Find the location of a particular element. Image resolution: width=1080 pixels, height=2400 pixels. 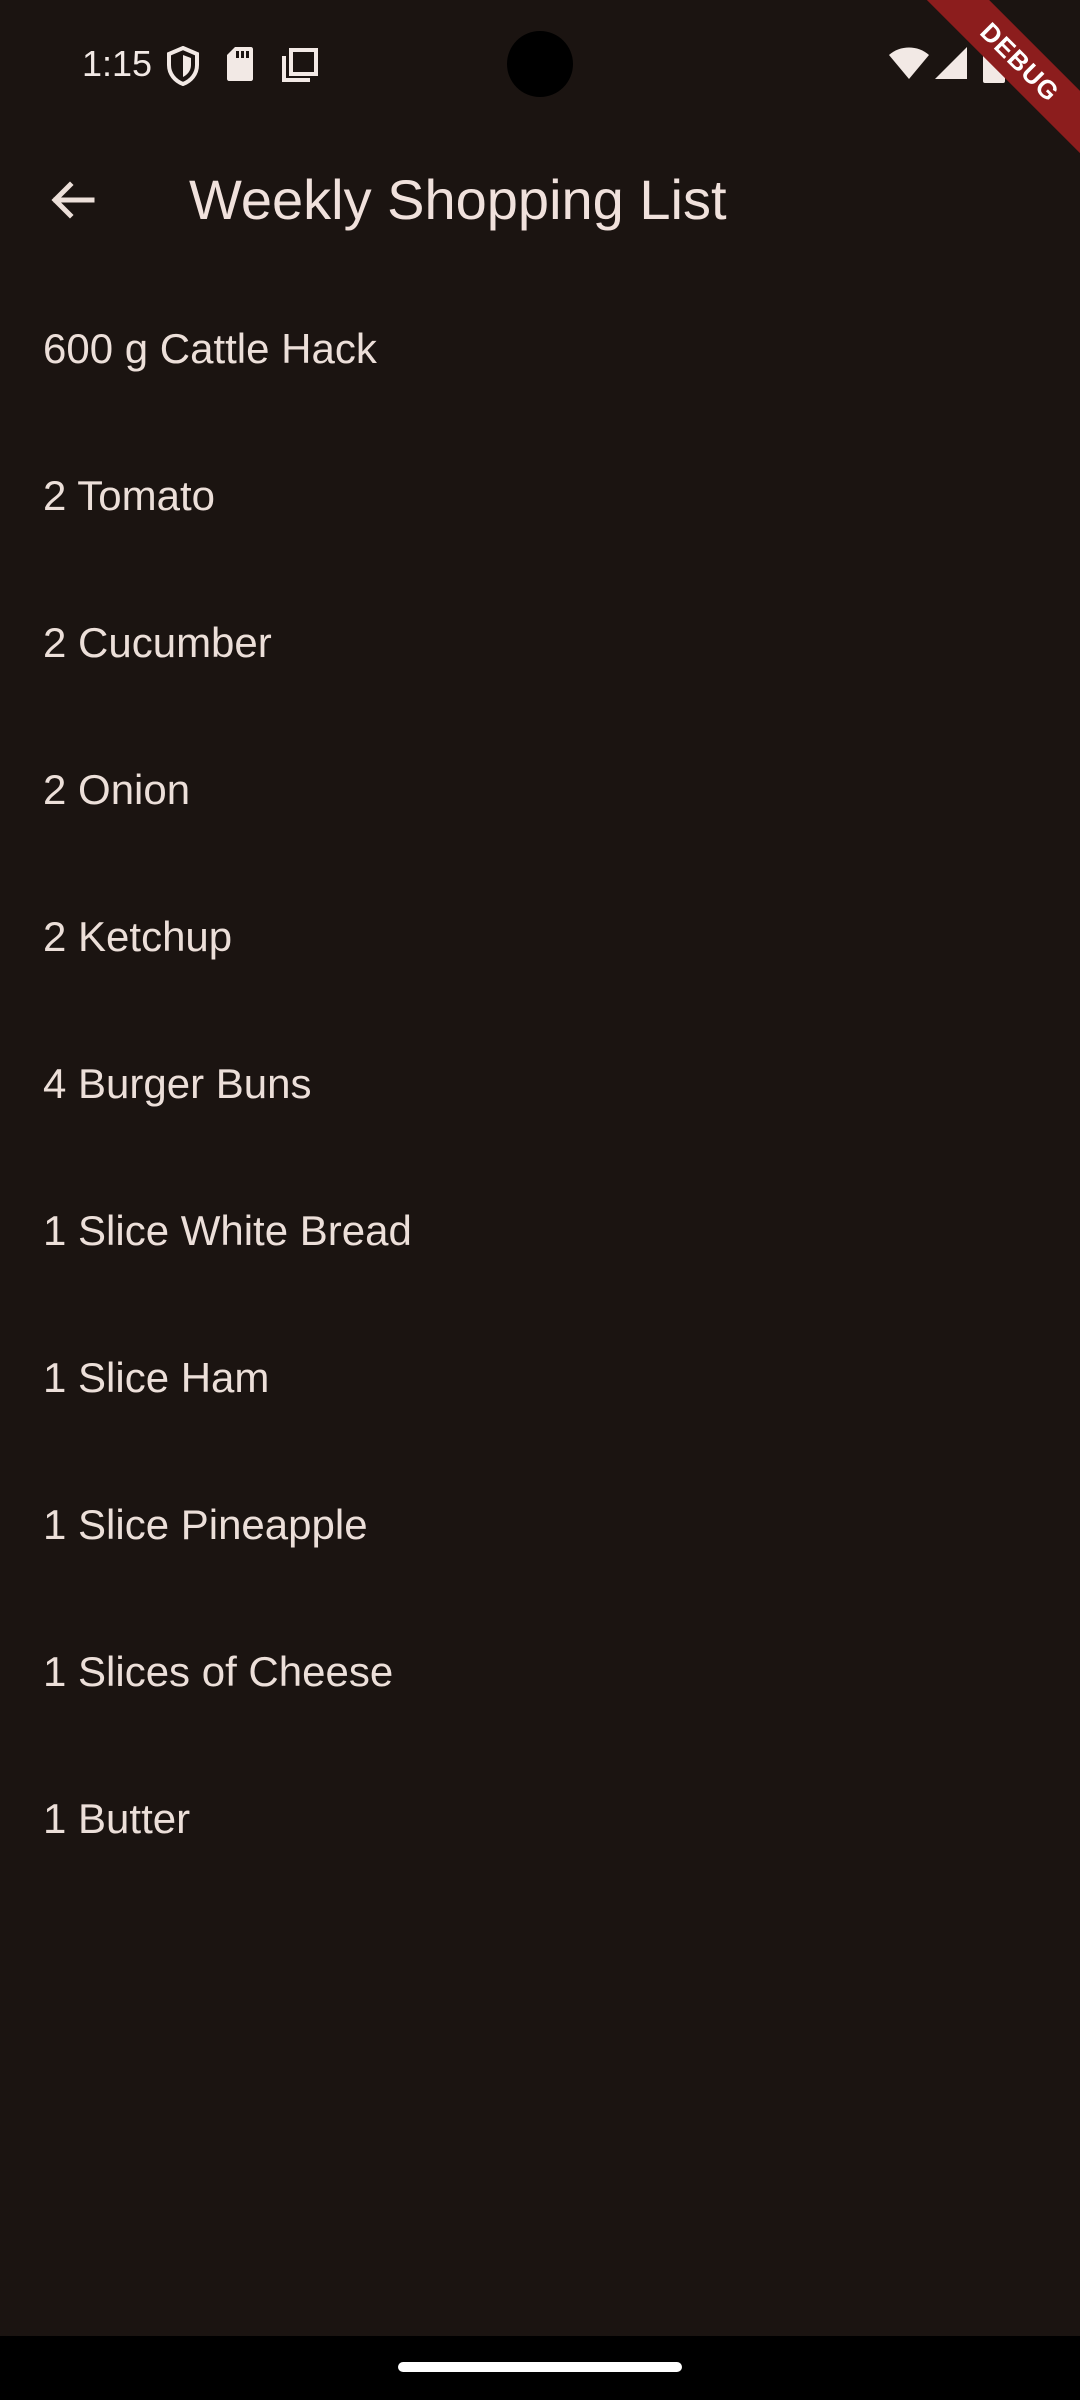

list-item-label: 4 Burger Buns is located at coordinates (177, 1083).